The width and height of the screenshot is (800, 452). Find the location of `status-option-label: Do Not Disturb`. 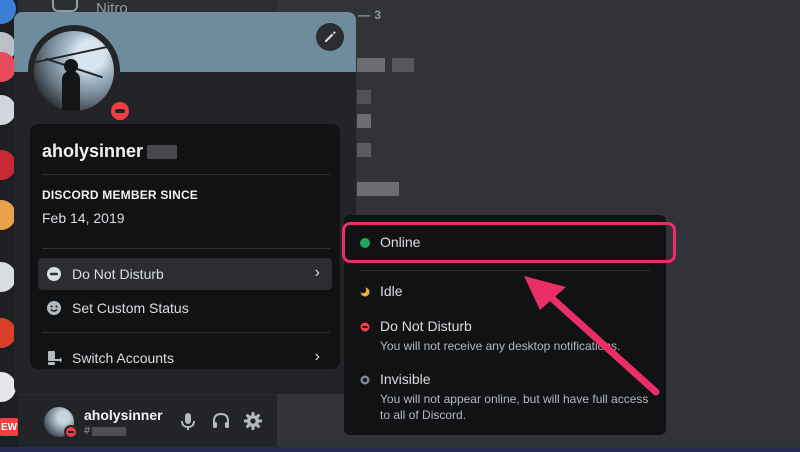

status-option-label: Do Not Disturb is located at coordinates (426, 326).